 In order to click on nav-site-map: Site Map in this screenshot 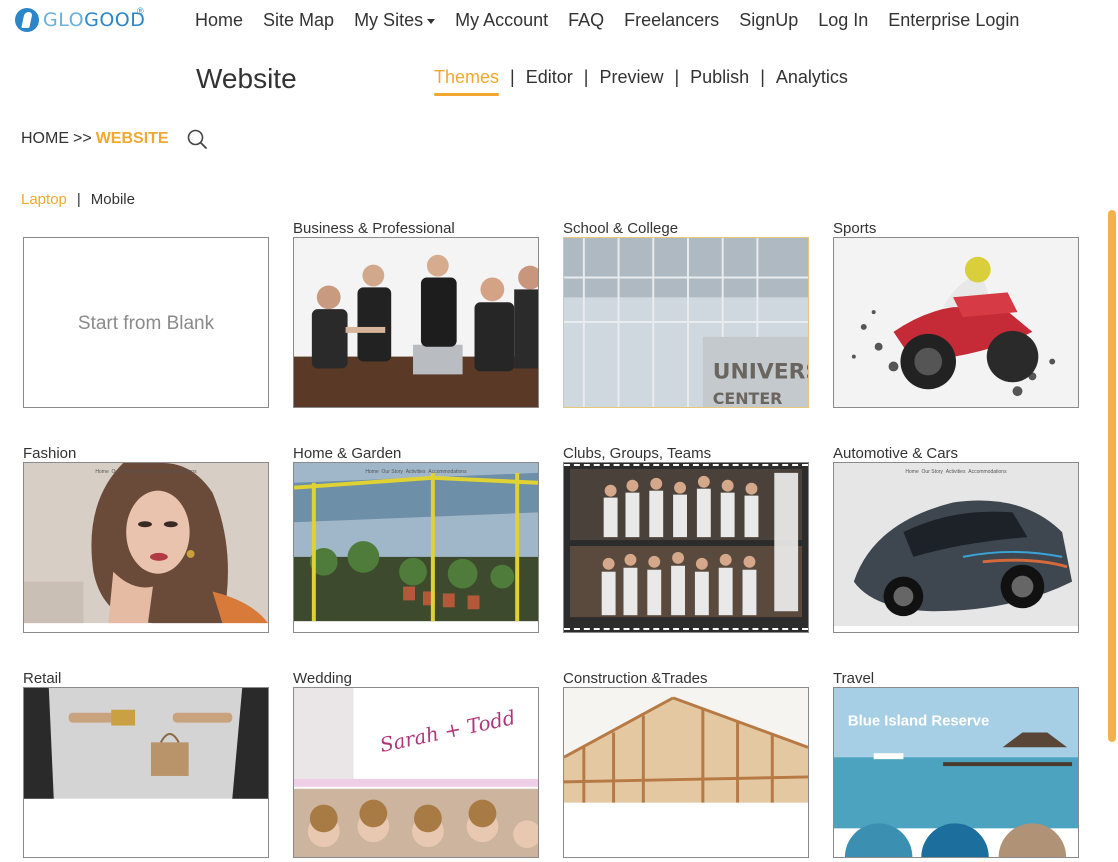, I will do `click(298, 20)`.